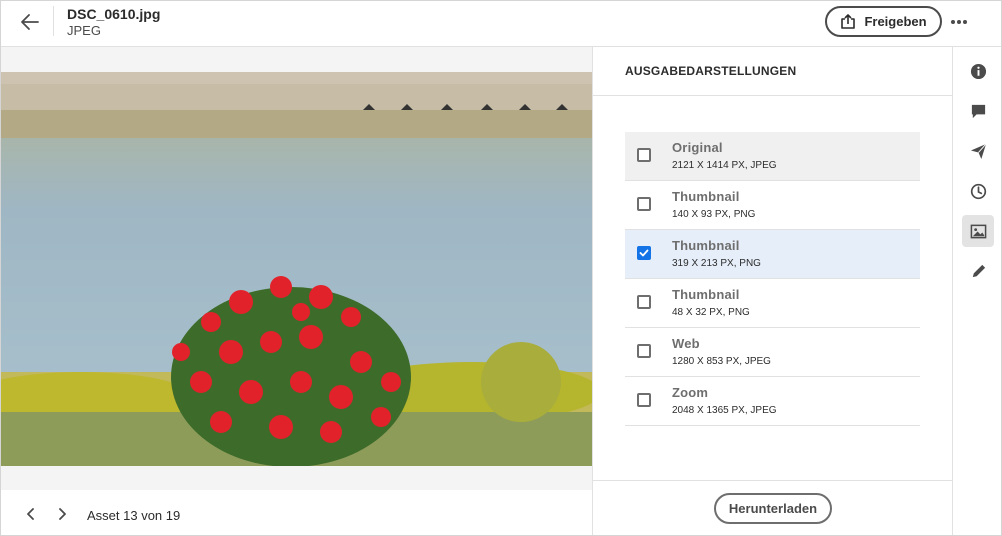 The height and width of the screenshot is (536, 1002). I want to click on rendition-details: 2048 X 1365 PX, JPEG, so click(724, 410).